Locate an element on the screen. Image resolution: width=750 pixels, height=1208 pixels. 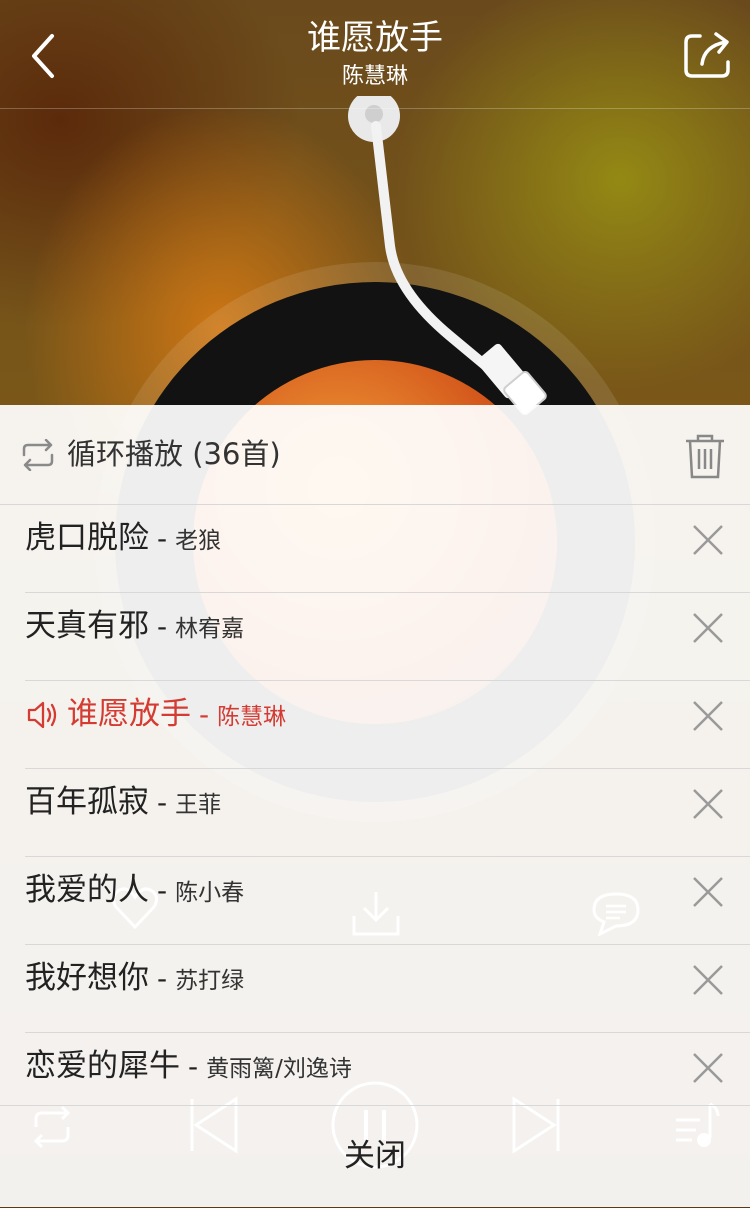
speaker-icon is located at coordinates (42, 715).